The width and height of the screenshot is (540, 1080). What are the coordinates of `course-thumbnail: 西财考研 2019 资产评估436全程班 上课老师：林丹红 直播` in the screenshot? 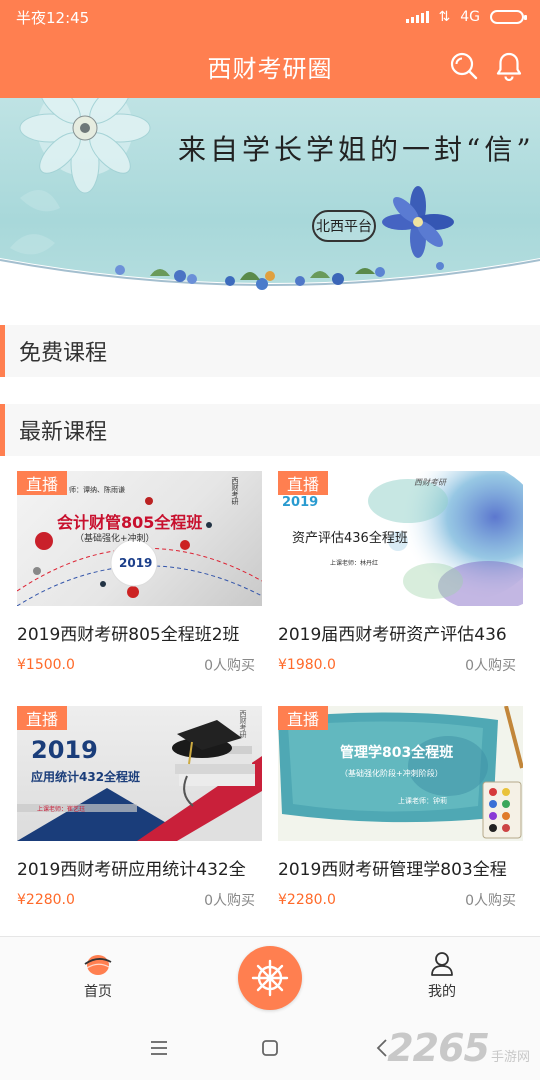 It's located at (400, 538).